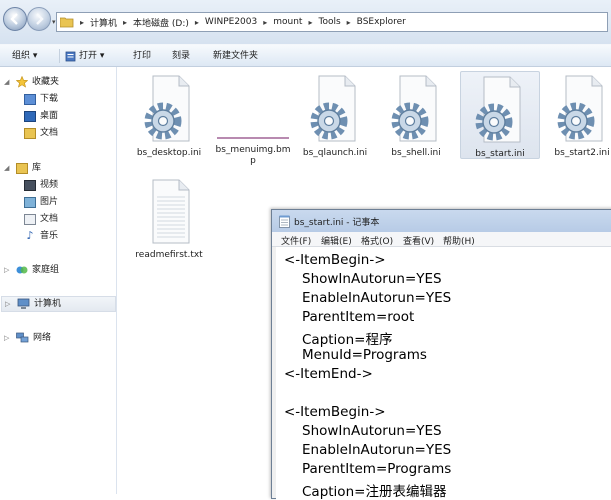 This screenshot has width=611, height=500. Describe the element at coordinates (287, 22) in the screenshot. I see `breadcrumb-mount: mount` at that location.